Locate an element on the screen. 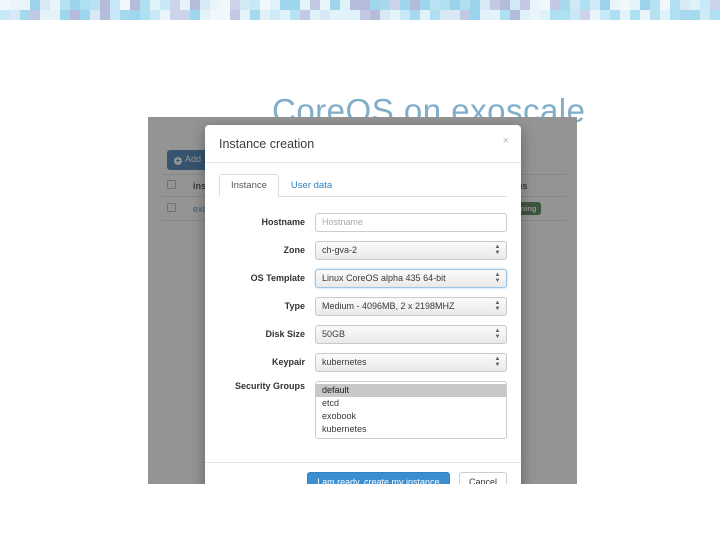  create-instance-button: I am ready, create my instance is located at coordinates (378, 477).